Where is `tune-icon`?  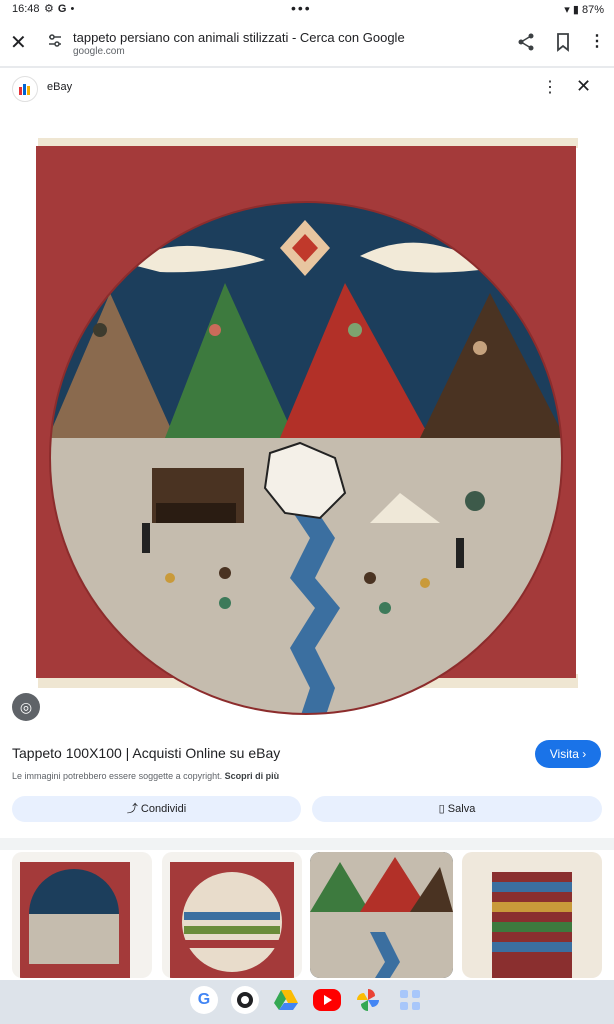 tune-icon is located at coordinates (55, 41).